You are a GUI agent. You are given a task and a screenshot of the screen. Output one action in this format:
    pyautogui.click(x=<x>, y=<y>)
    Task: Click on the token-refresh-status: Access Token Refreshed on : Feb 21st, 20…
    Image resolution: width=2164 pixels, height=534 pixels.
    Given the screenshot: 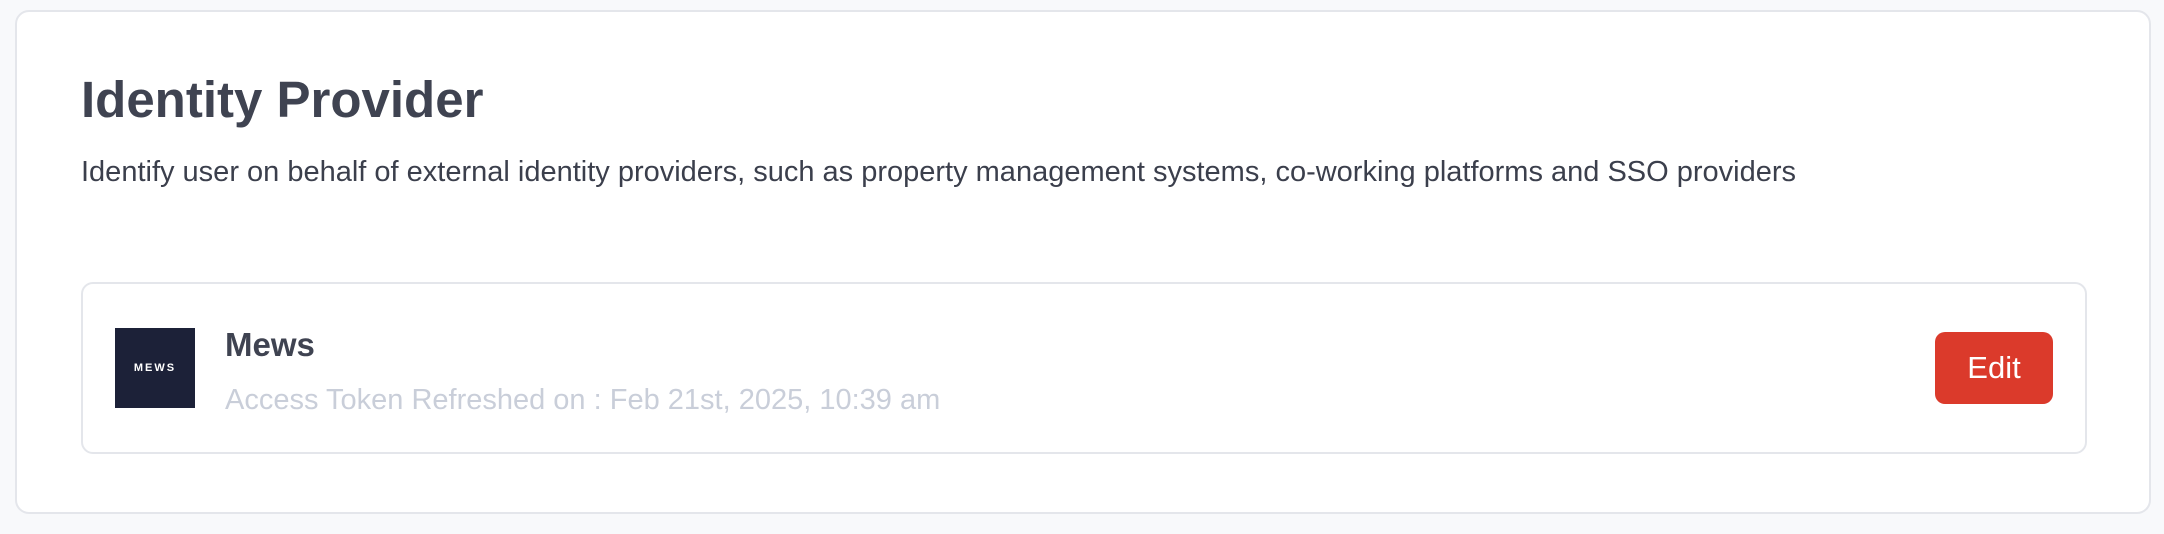 What is the action you would take?
    pyautogui.click(x=583, y=400)
    